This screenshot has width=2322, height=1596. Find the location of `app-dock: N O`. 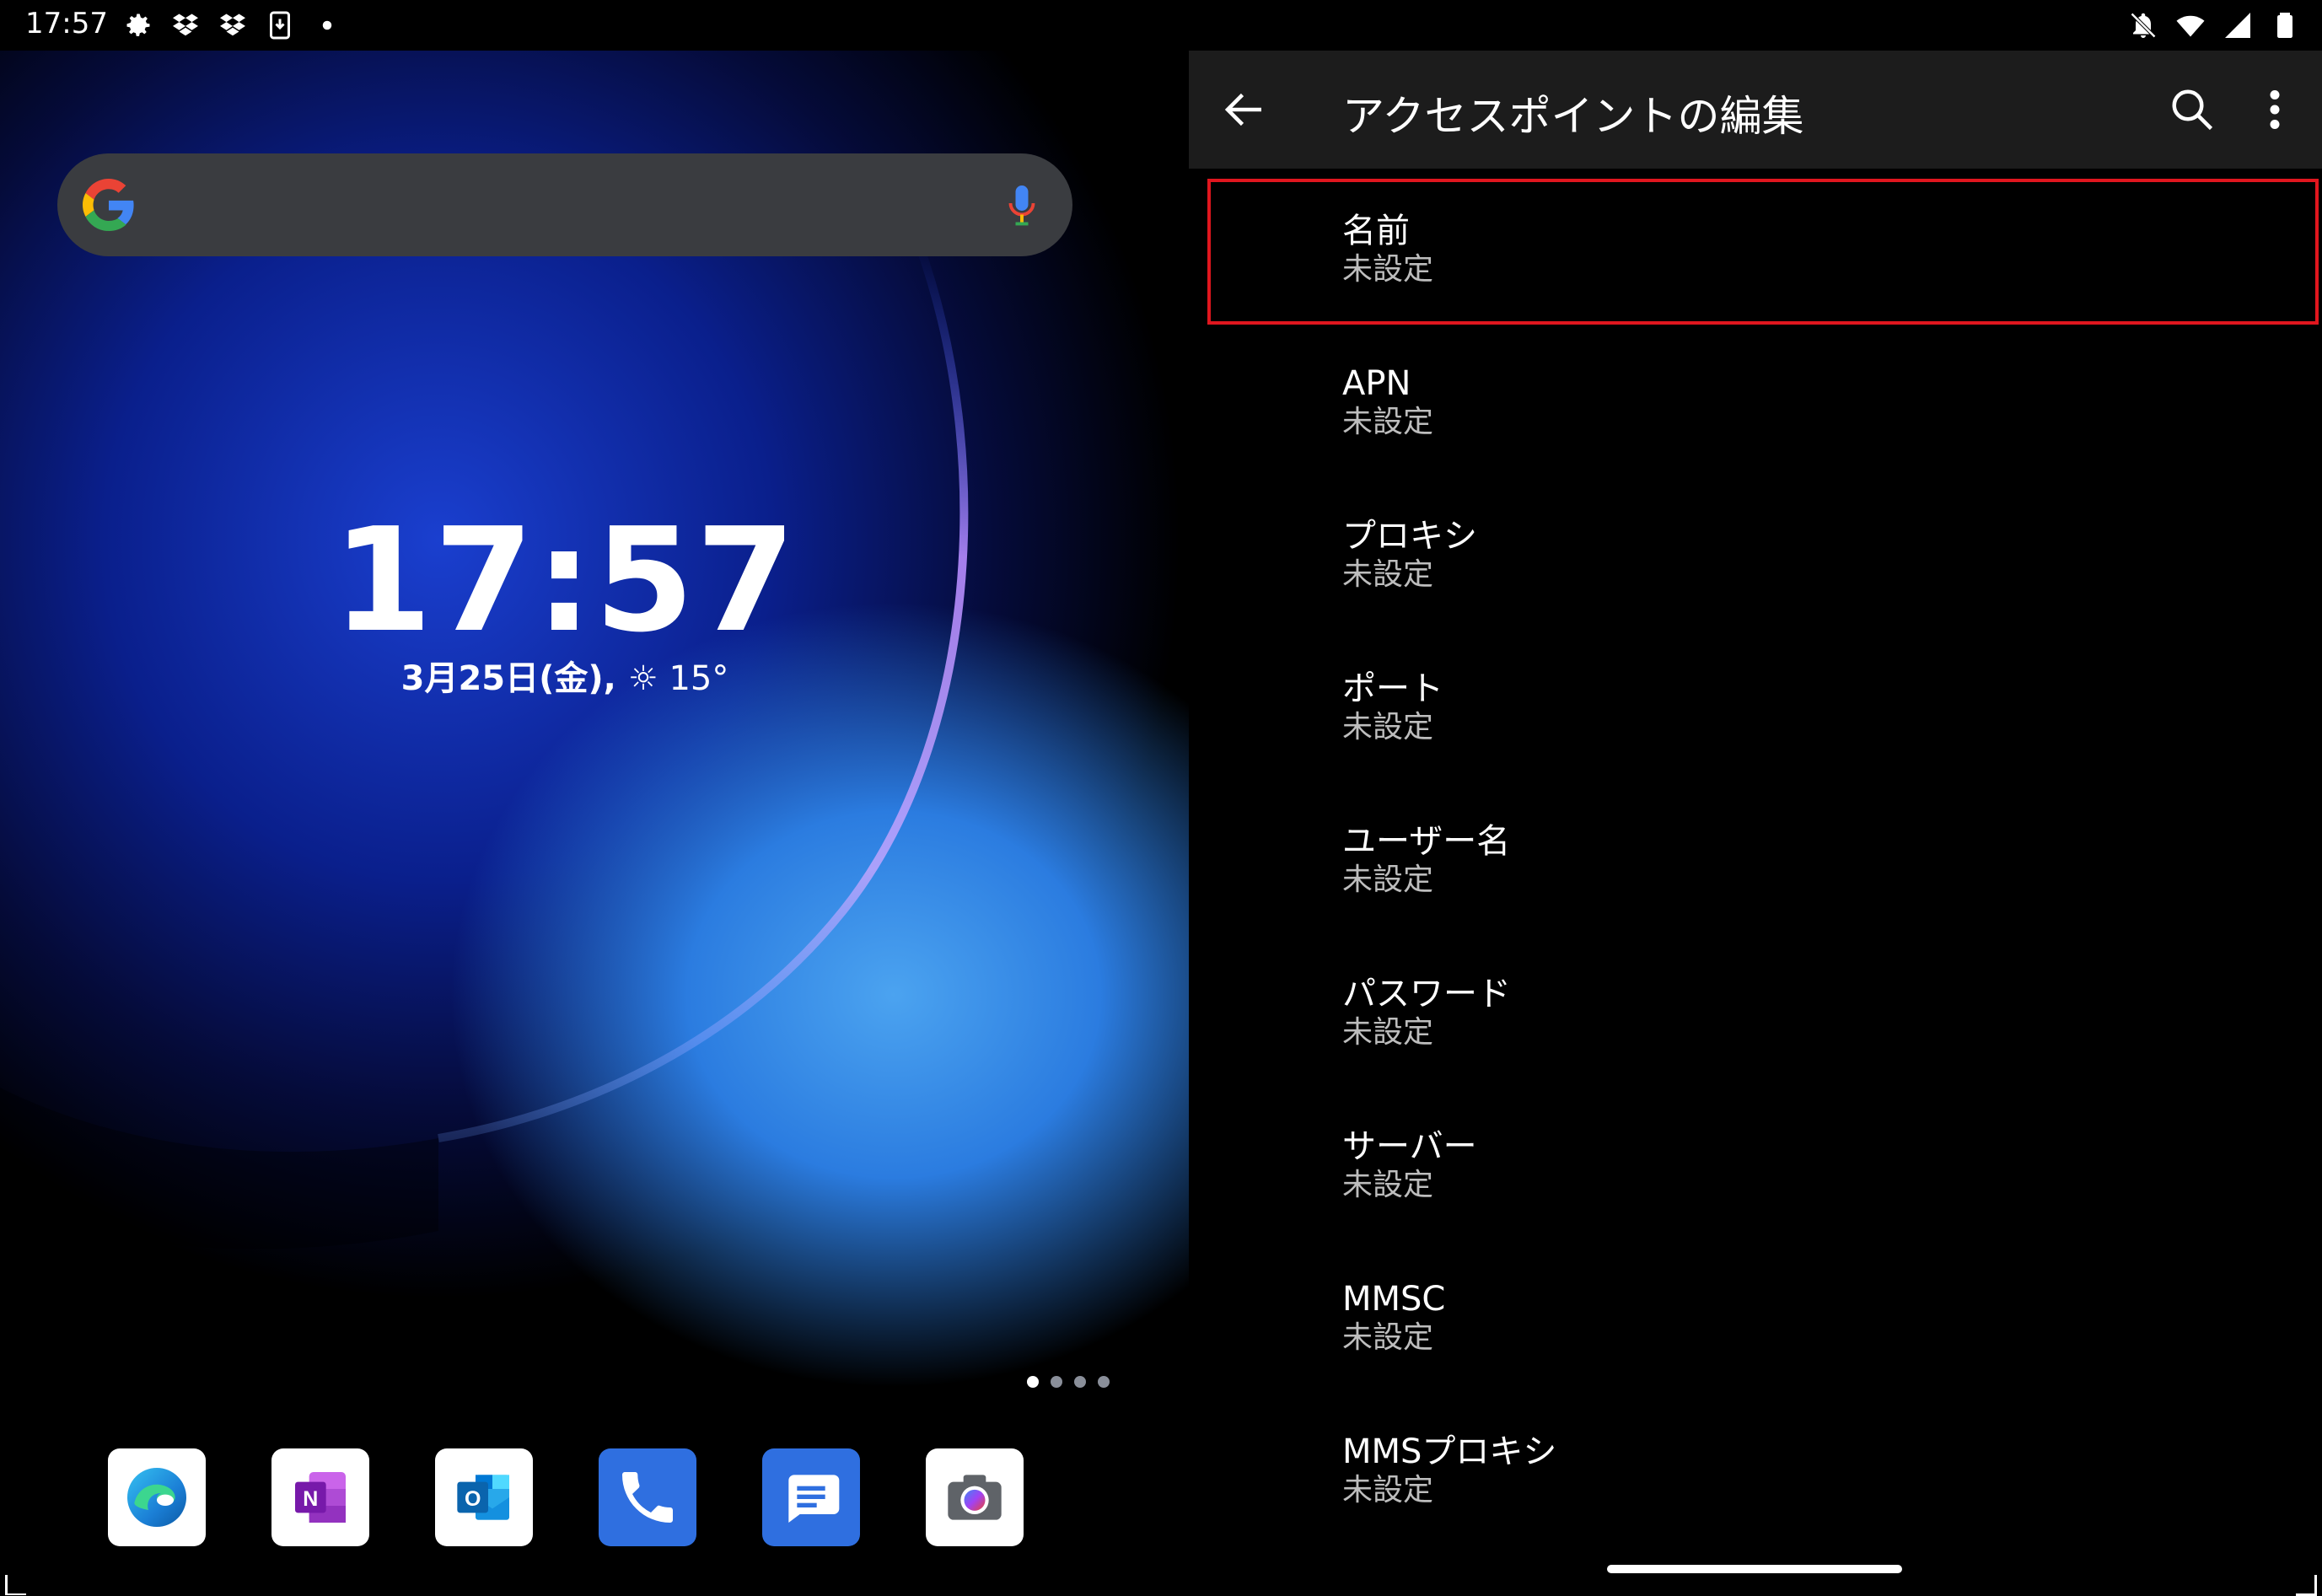

app-dock: N O is located at coordinates (566, 1497).